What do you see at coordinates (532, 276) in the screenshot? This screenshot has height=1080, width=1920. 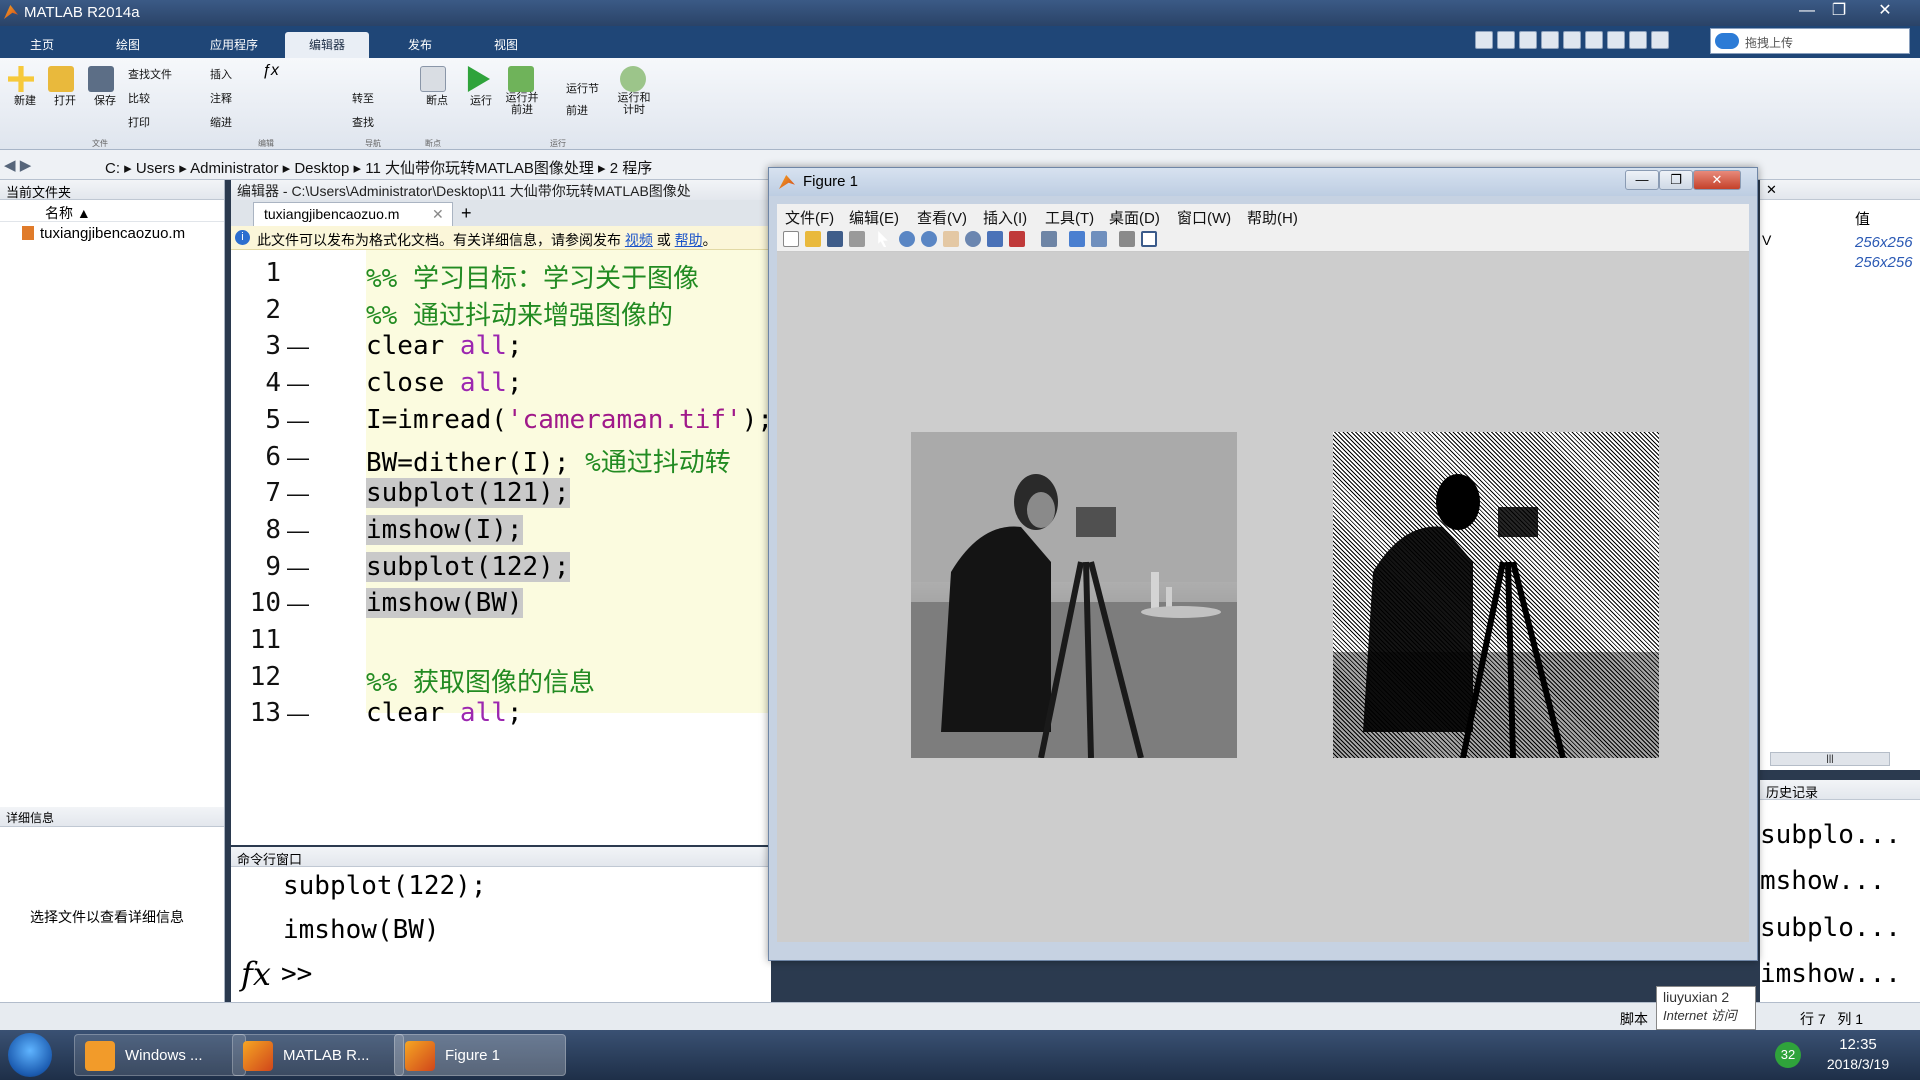 I see `code-line: %% 学习目标：学习关于图像` at bounding box center [532, 276].